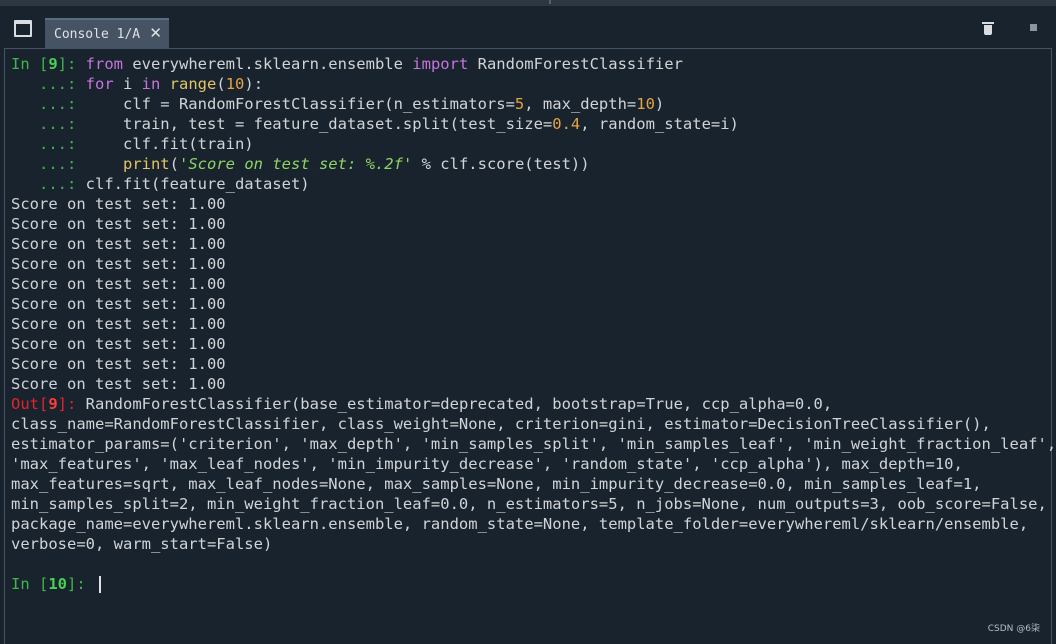 Image resolution: width=1056 pixels, height=644 pixels. Describe the element at coordinates (533, 84) in the screenshot. I see `input-line: ...: for i in range(10):` at that location.